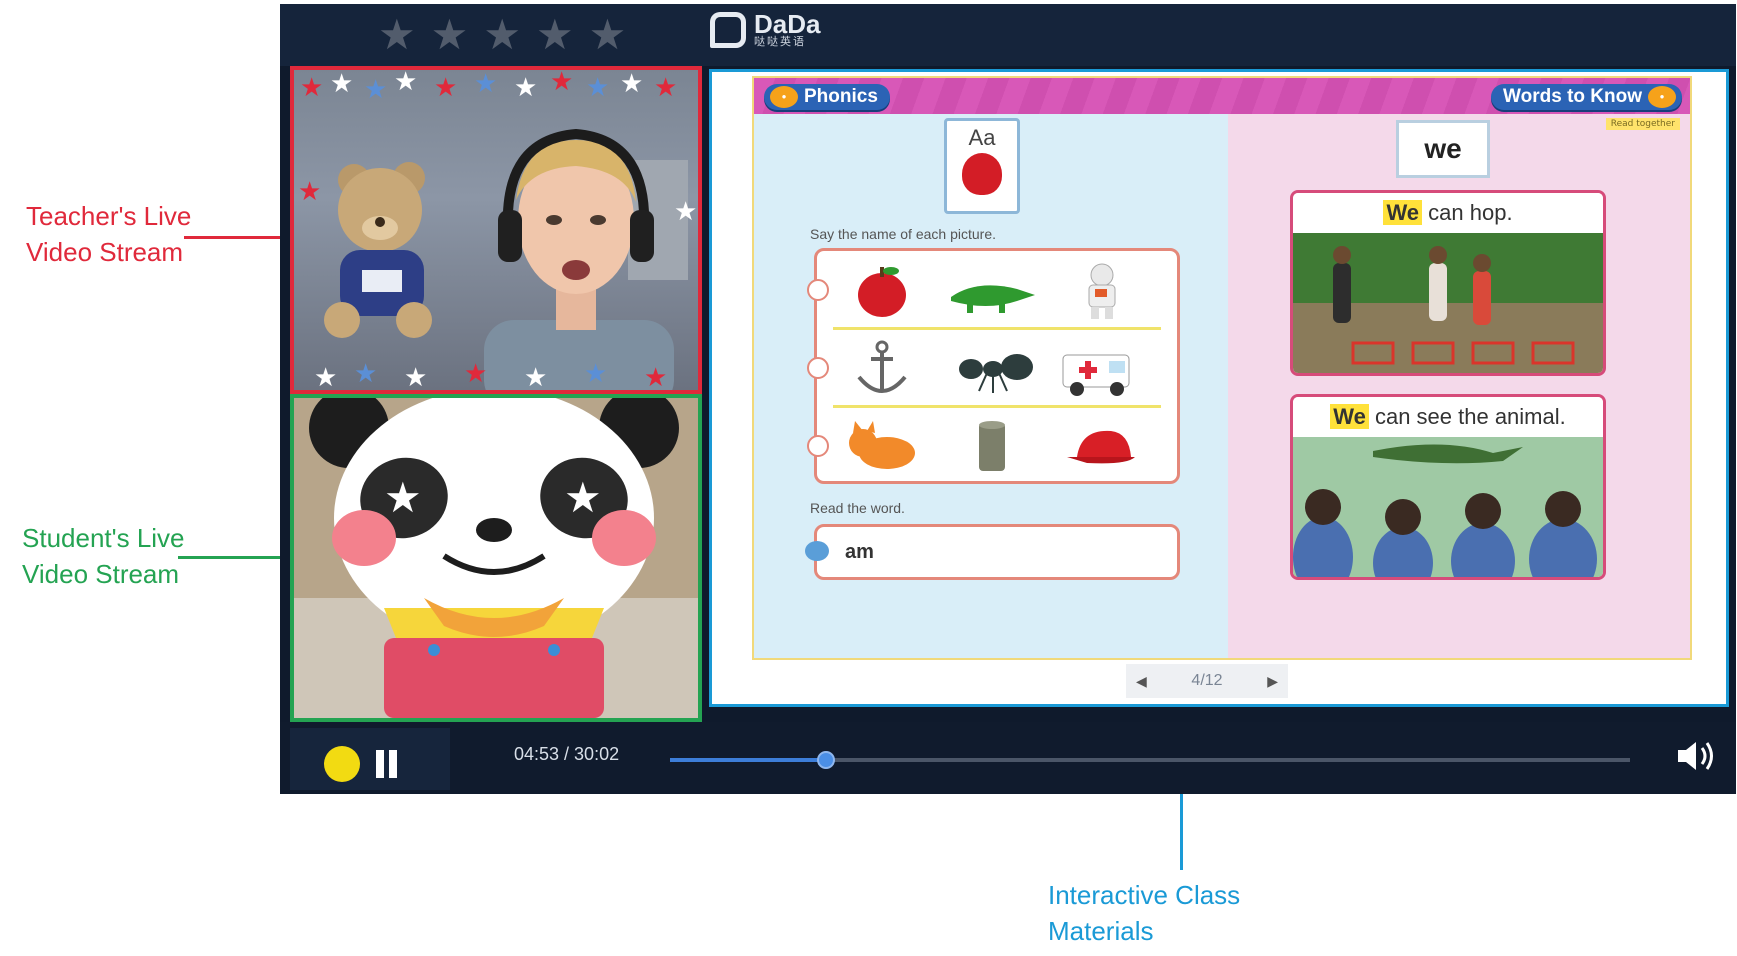 This screenshot has height=956, width=1737. Describe the element at coordinates (109, 216) in the screenshot. I see `annotation-line-1: Teacher's Live` at that location.